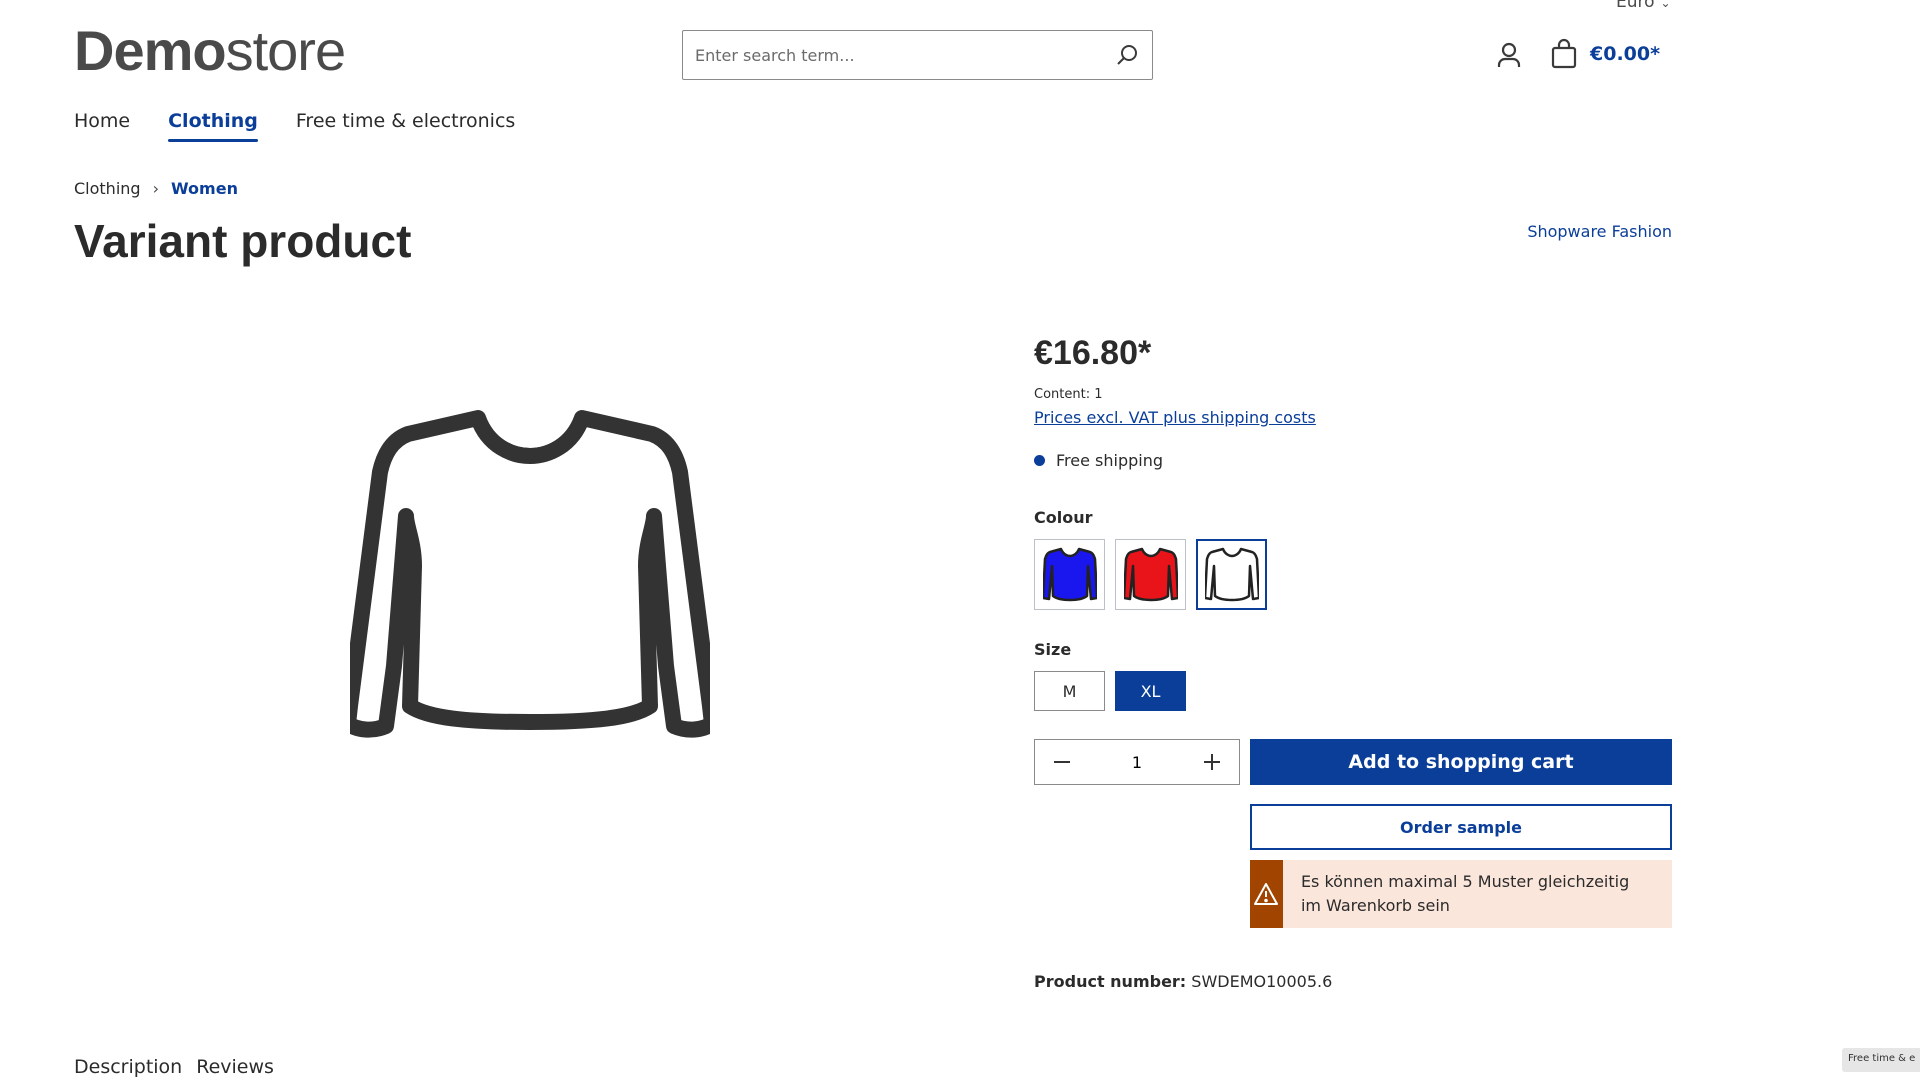 Image resolution: width=1920 pixels, height=1080 pixels. Describe the element at coordinates (1461, 762) in the screenshot. I see `add-to-cart-button: Add to shopping cart` at that location.